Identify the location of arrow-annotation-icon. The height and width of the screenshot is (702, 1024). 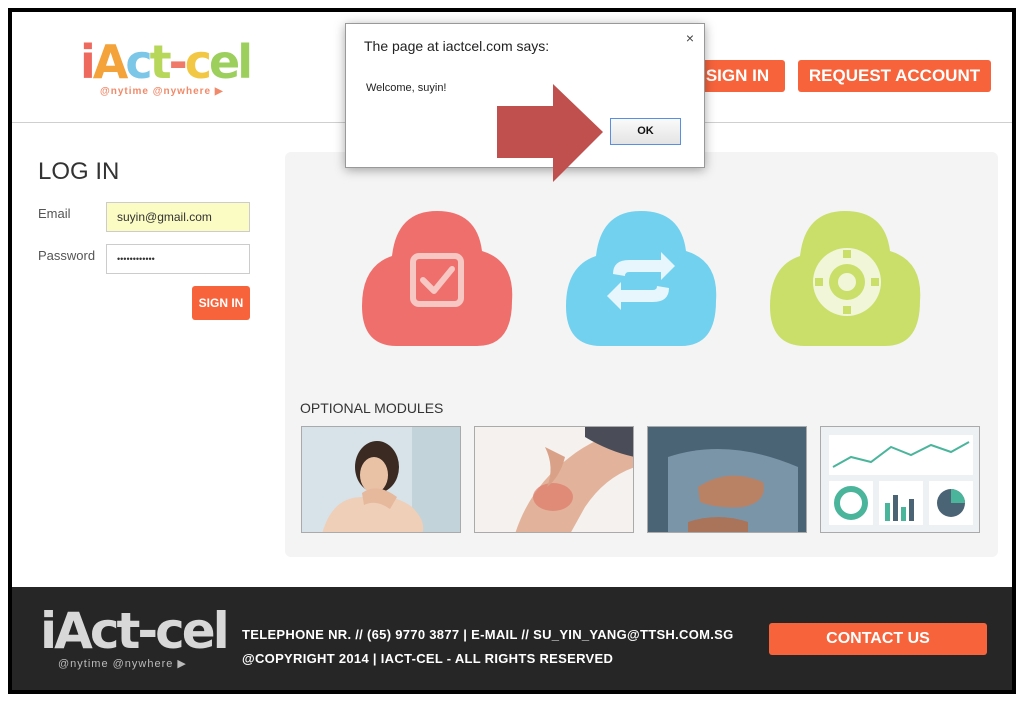
(550, 133).